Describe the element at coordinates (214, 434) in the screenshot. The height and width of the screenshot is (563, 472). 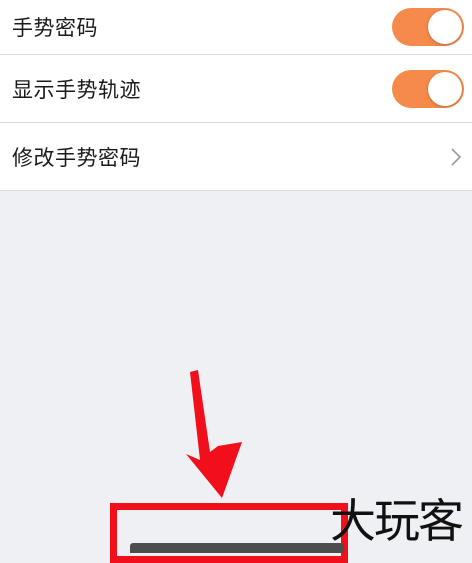
I see `arrow-down-icon` at that location.